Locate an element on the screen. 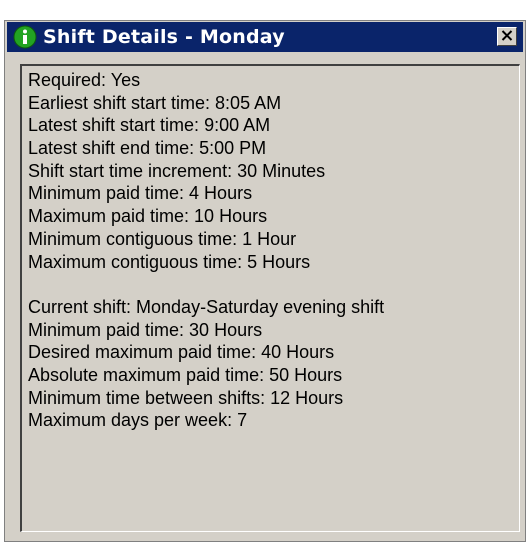 The width and height of the screenshot is (529, 542). earliest-start-line: Earliest shift start time: 8:05 AM is located at coordinates (155, 102).